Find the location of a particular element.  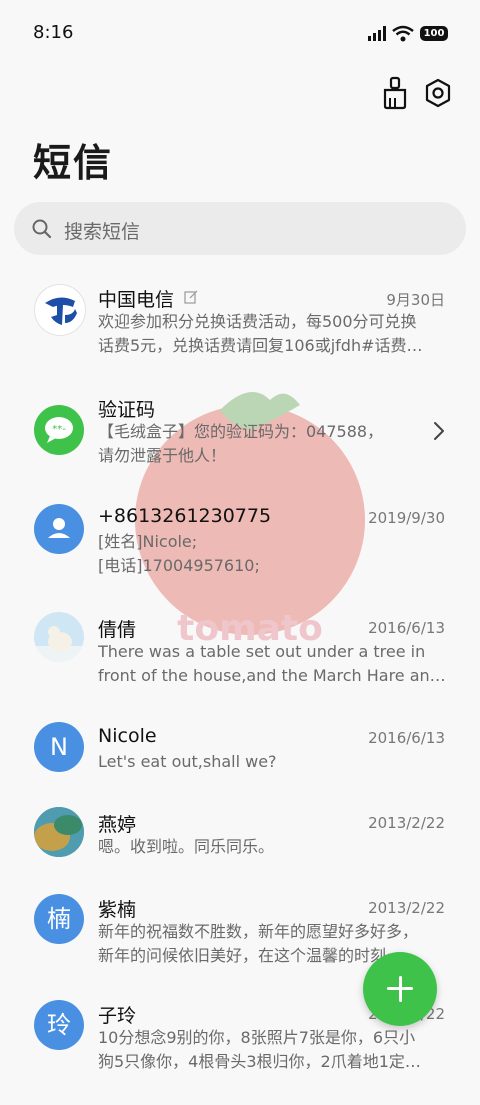

clean-brush-icon is located at coordinates (395, 93).